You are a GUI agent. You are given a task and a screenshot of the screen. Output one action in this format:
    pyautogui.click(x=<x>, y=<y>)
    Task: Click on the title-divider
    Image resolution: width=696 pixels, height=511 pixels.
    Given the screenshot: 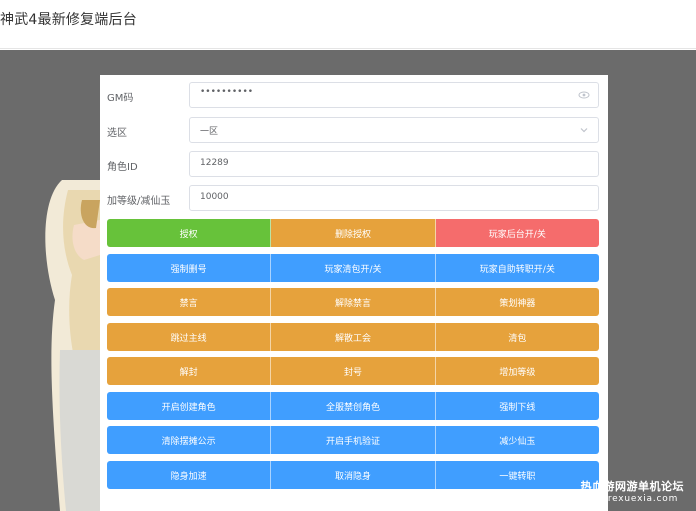 What is the action you would take?
    pyautogui.click(x=348, y=48)
    